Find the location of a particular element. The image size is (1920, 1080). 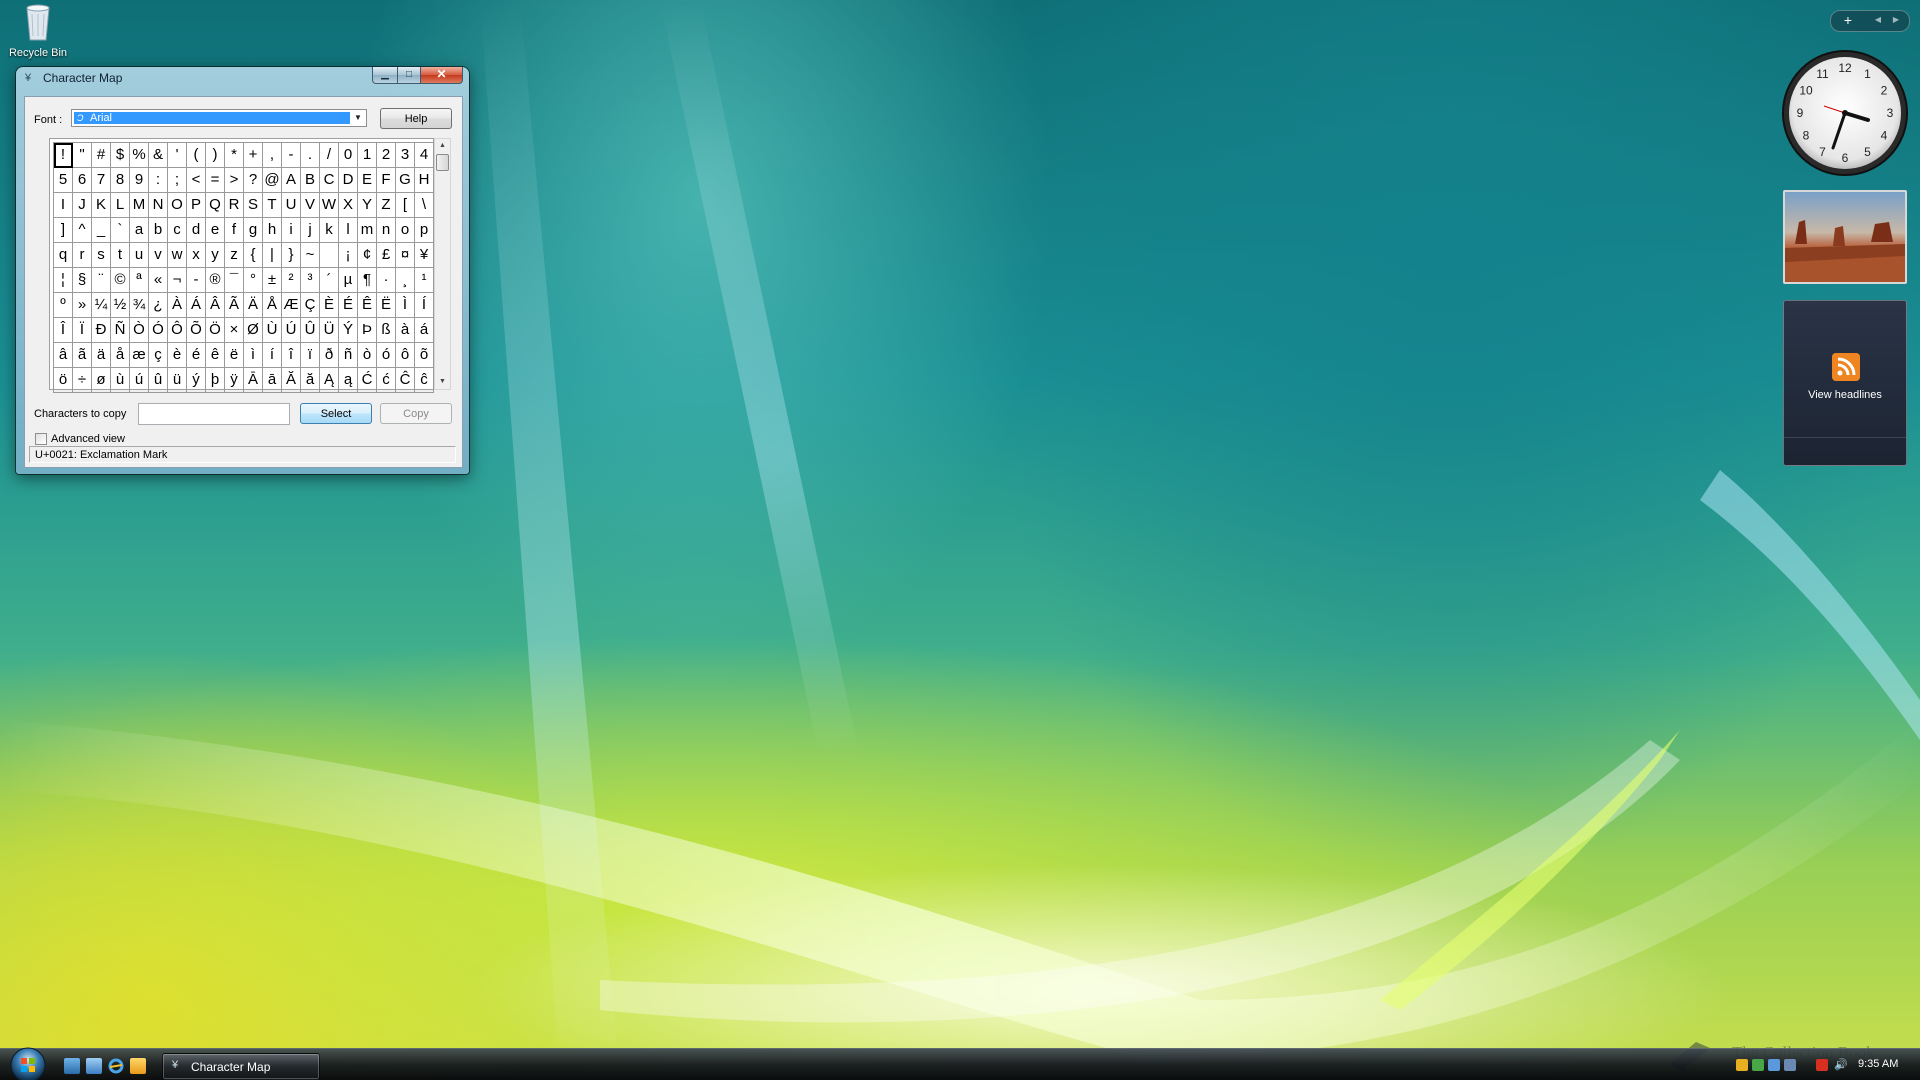

character-cell: ì is located at coordinates (253, 355).